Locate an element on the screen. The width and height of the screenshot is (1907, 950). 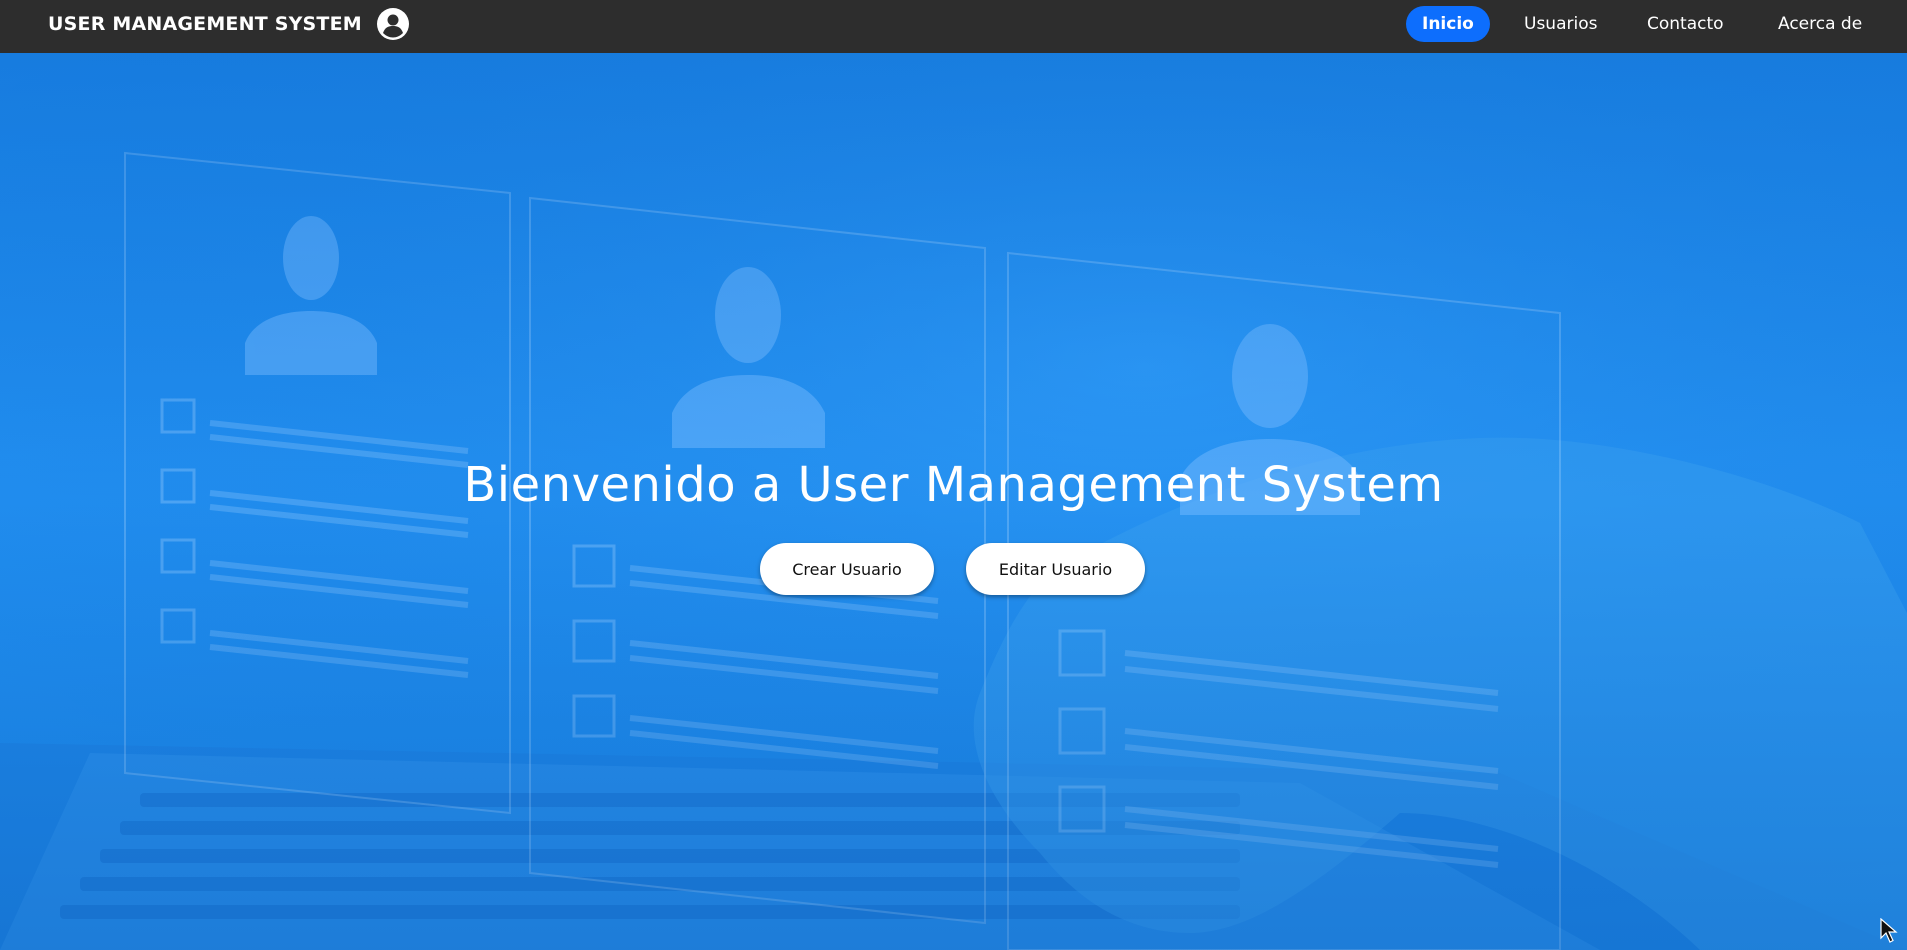
brand: USER MANAGEMENT SYSTEM is located at coordinates (229, 24).